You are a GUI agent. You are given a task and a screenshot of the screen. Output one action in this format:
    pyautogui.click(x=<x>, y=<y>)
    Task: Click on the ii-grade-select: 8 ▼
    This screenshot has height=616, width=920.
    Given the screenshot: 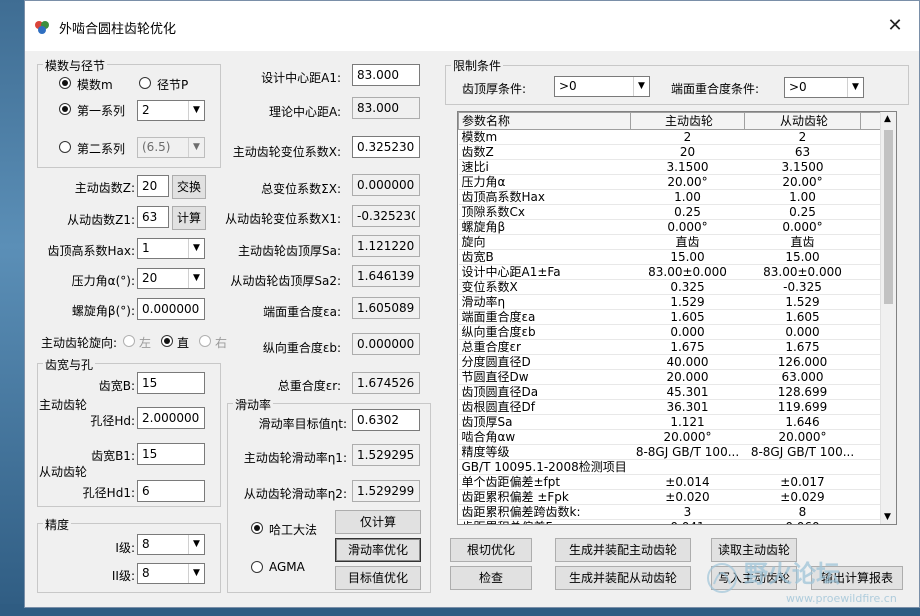 What is the action you would take?
    pyautogui.click(x=171, y=573)
    